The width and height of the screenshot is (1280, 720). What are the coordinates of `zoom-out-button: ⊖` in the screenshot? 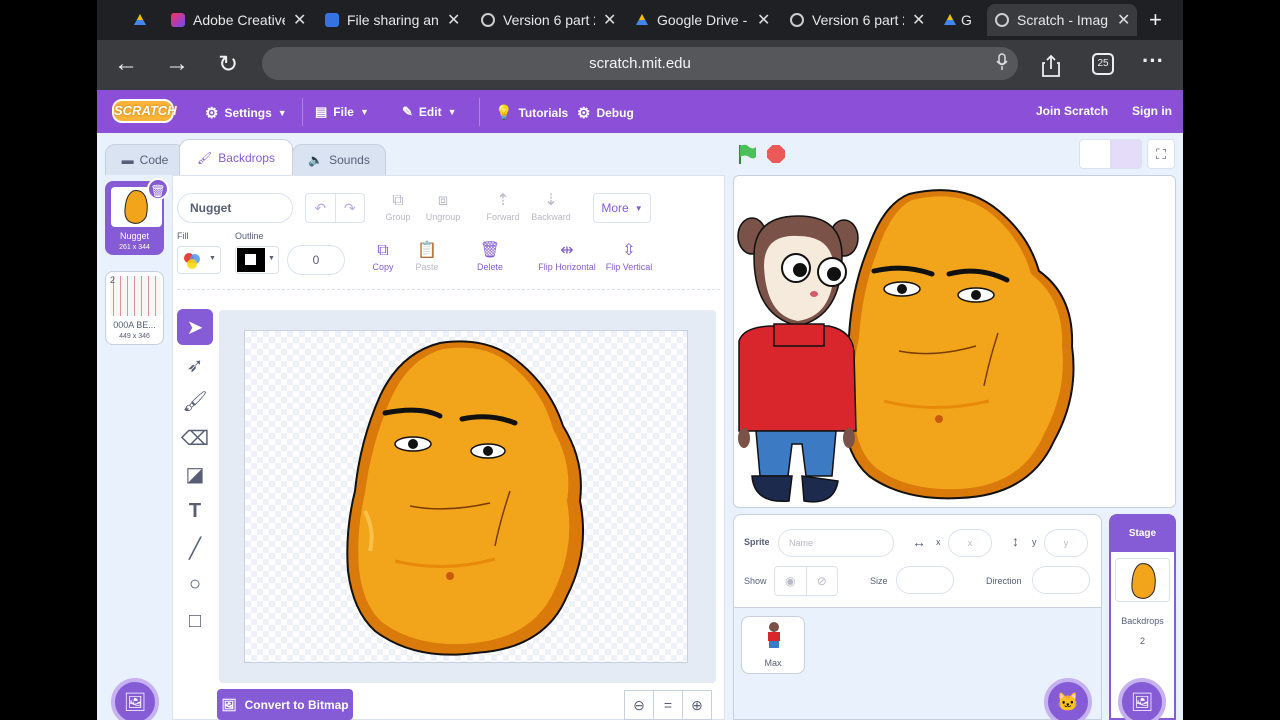 It's located at (639, 705).